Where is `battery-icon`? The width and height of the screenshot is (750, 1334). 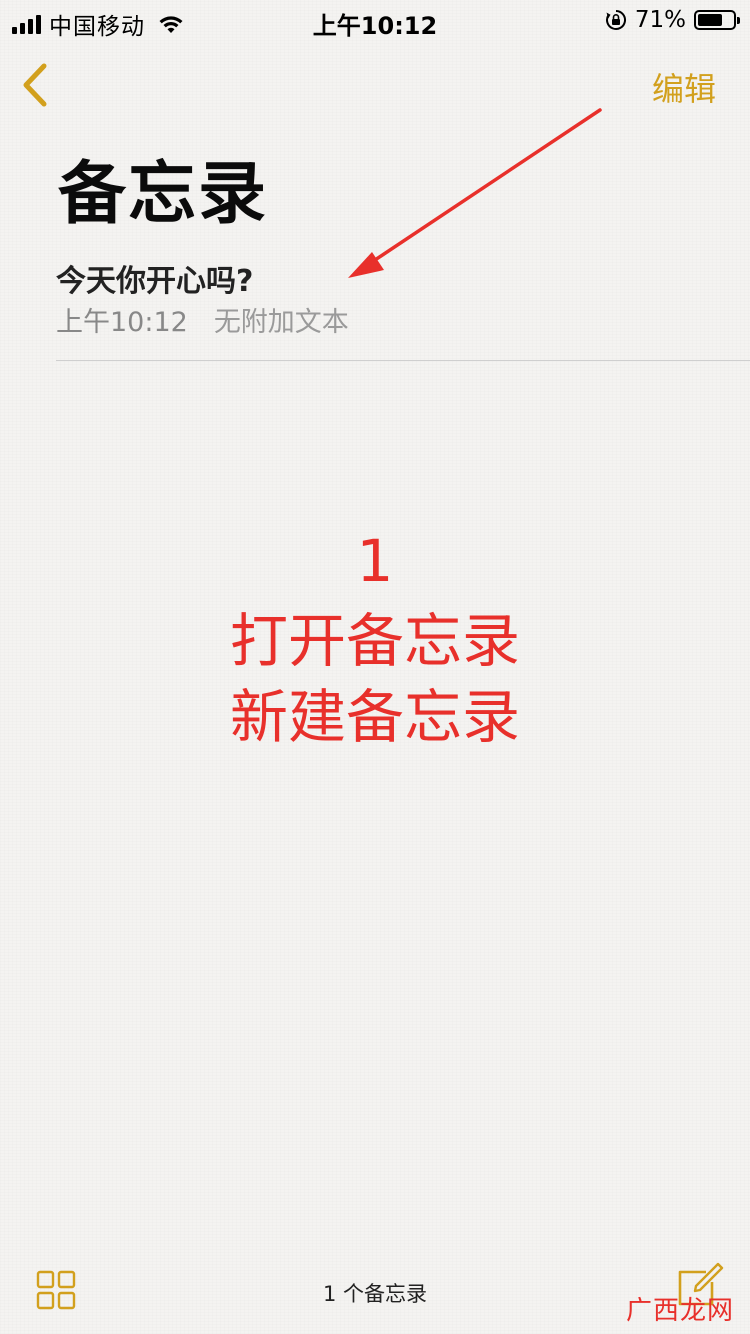 battery-icon is located at coordinates (717, 20).